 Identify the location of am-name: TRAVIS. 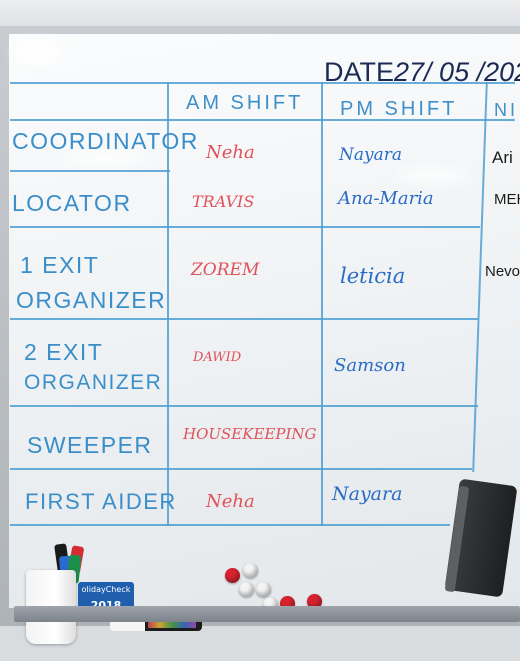
(223, 201).